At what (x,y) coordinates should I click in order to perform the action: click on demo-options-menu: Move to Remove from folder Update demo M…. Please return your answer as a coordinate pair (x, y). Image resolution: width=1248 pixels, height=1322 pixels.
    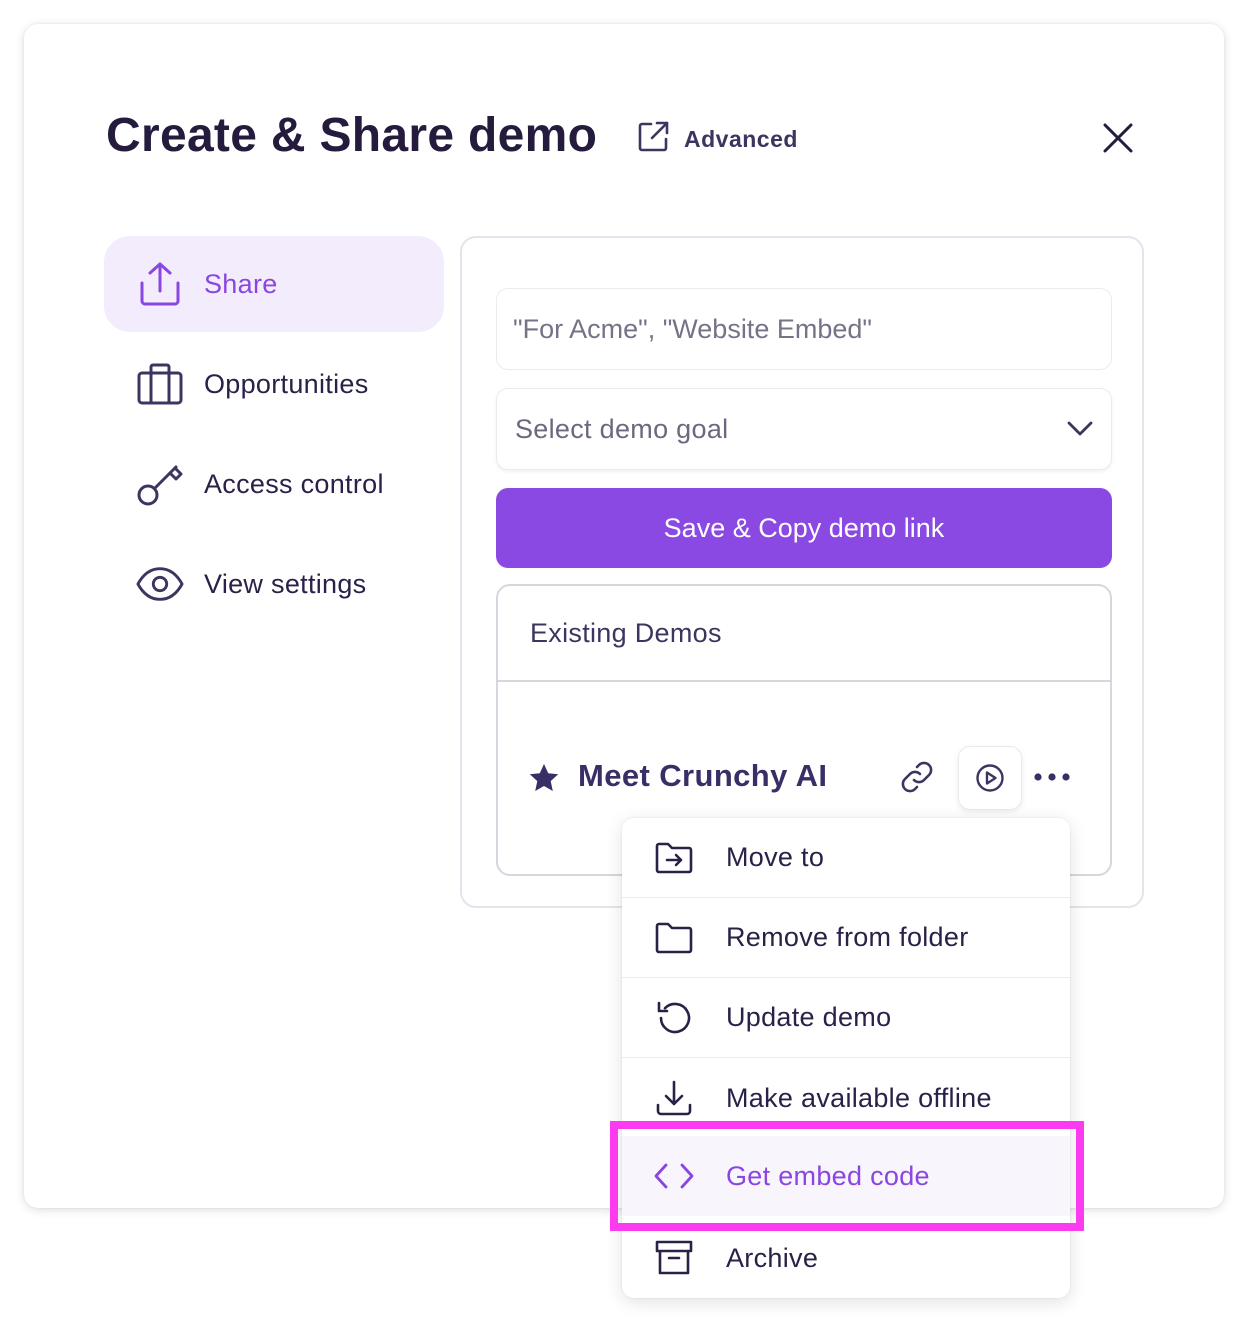
    Looking at the image, I should click on (846, 1058).